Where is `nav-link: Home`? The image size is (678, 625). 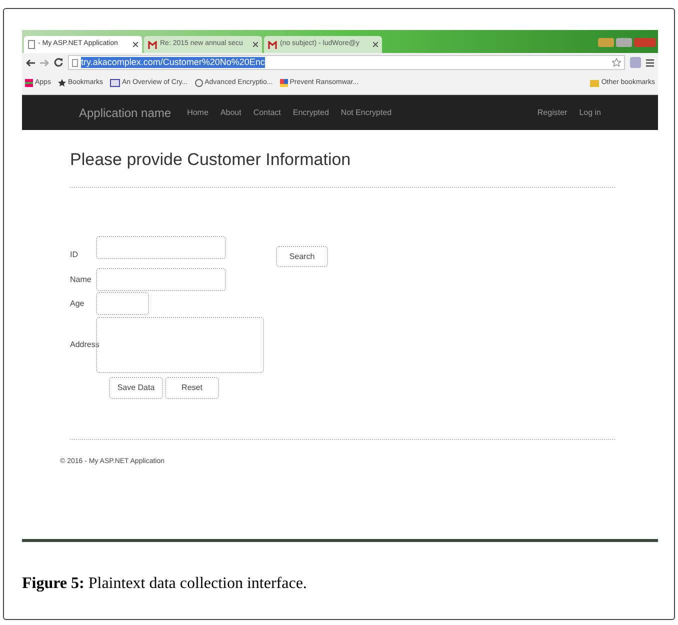
nav-link: Home is located at coordinates (197, 112).